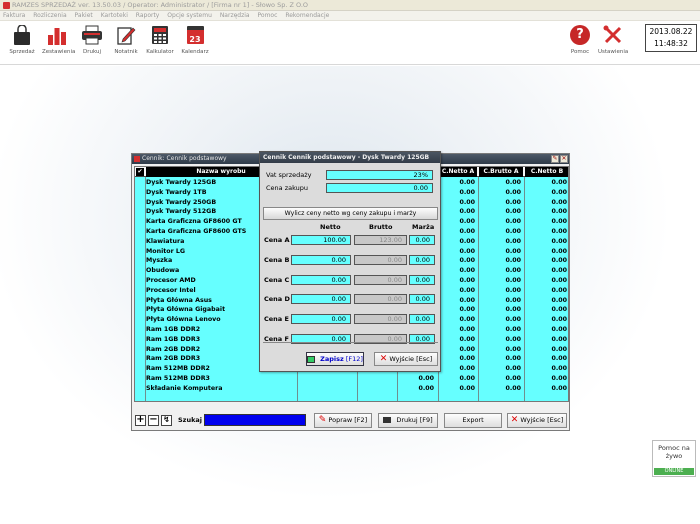  What do you see at coordinates (379, 175) in the screenshot?
I see `vat-field: 23%` at bounding box center [379, 175].